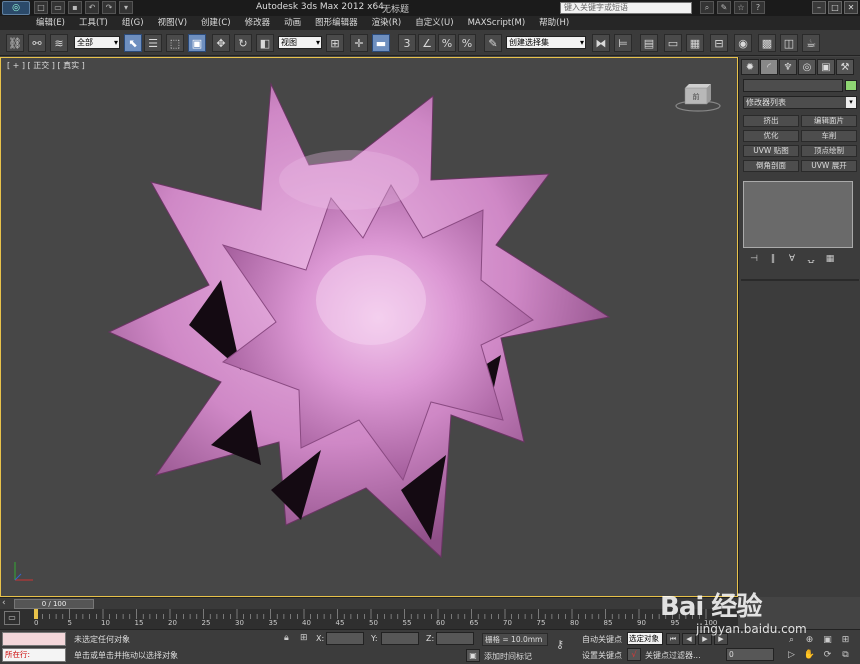 The image size is (860, 664). I want to click on utilities-icon: ⚒, so click(845, 67).